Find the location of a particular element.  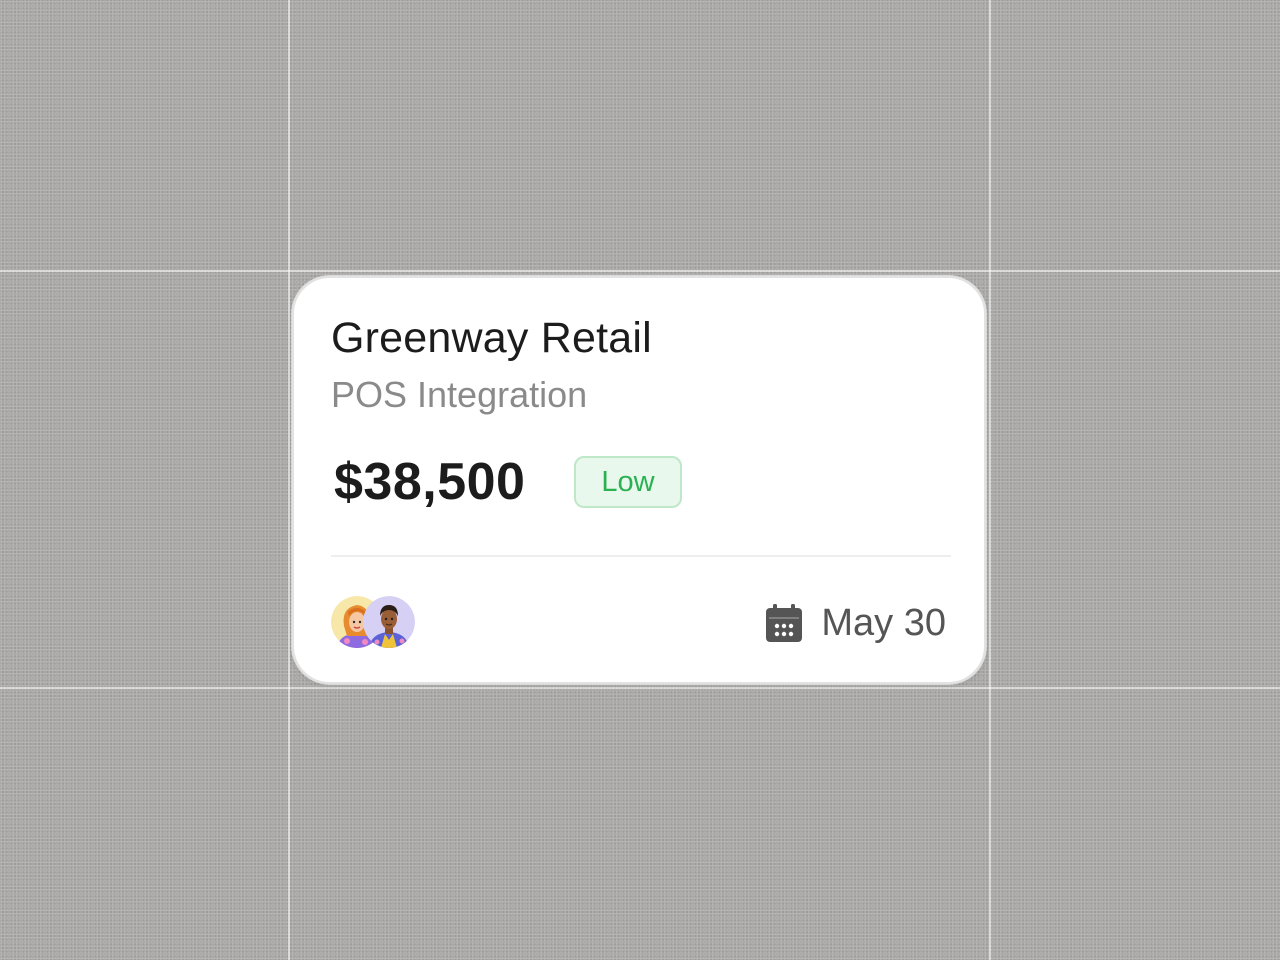

due-date-container: May 30 is located at coordinates (855, 623).